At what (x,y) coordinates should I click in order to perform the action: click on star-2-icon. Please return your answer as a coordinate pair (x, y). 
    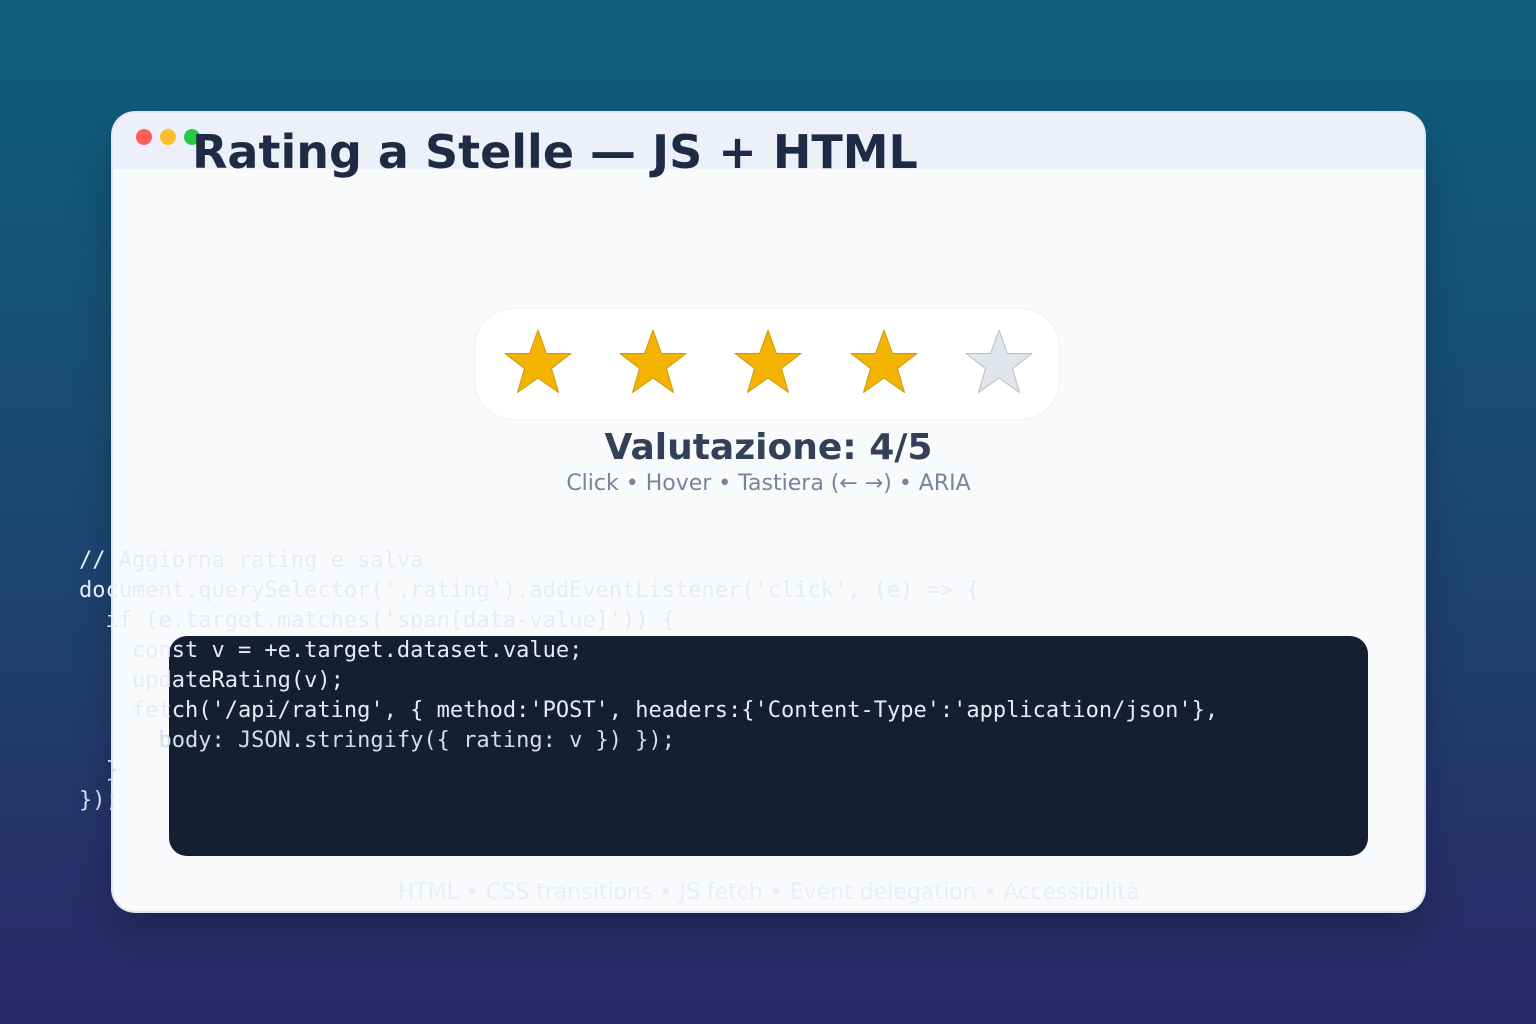
    Looking at the image, I should click on (653, 362).